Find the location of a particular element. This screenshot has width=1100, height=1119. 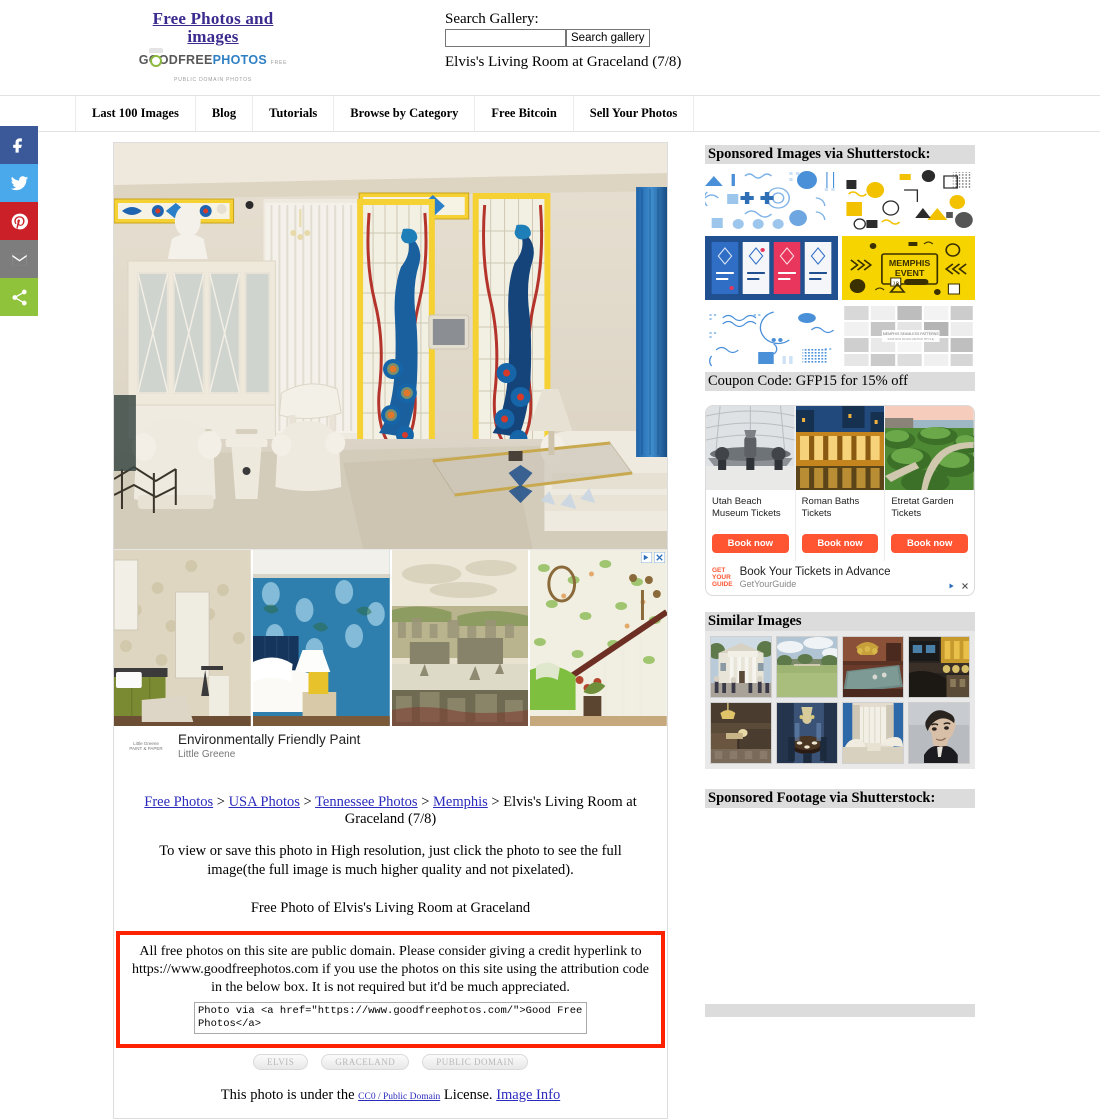

facebook-icon is located at coordinates (17, 145).